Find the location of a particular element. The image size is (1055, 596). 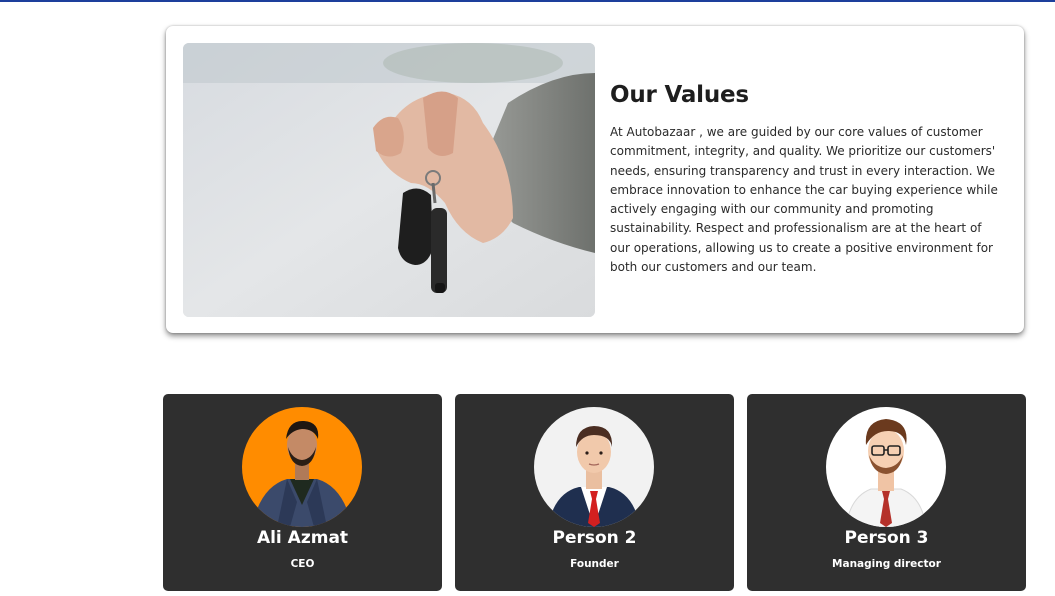

team-card-ali-azmat: Ali Azmat CEO is located at coordinates (302, 492).